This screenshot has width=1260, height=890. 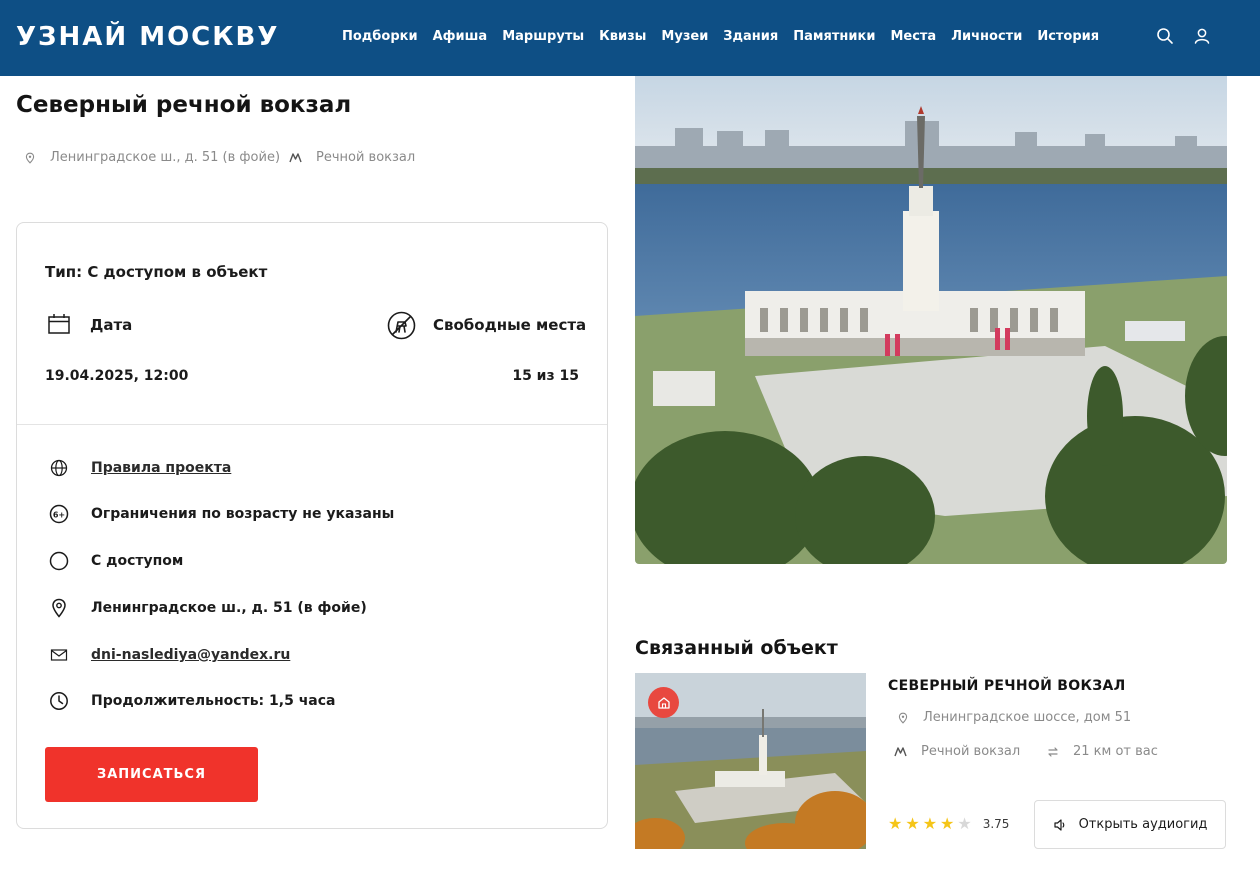 I want to click on nav-item-istoriya: История, so click(x=1068, y=36).